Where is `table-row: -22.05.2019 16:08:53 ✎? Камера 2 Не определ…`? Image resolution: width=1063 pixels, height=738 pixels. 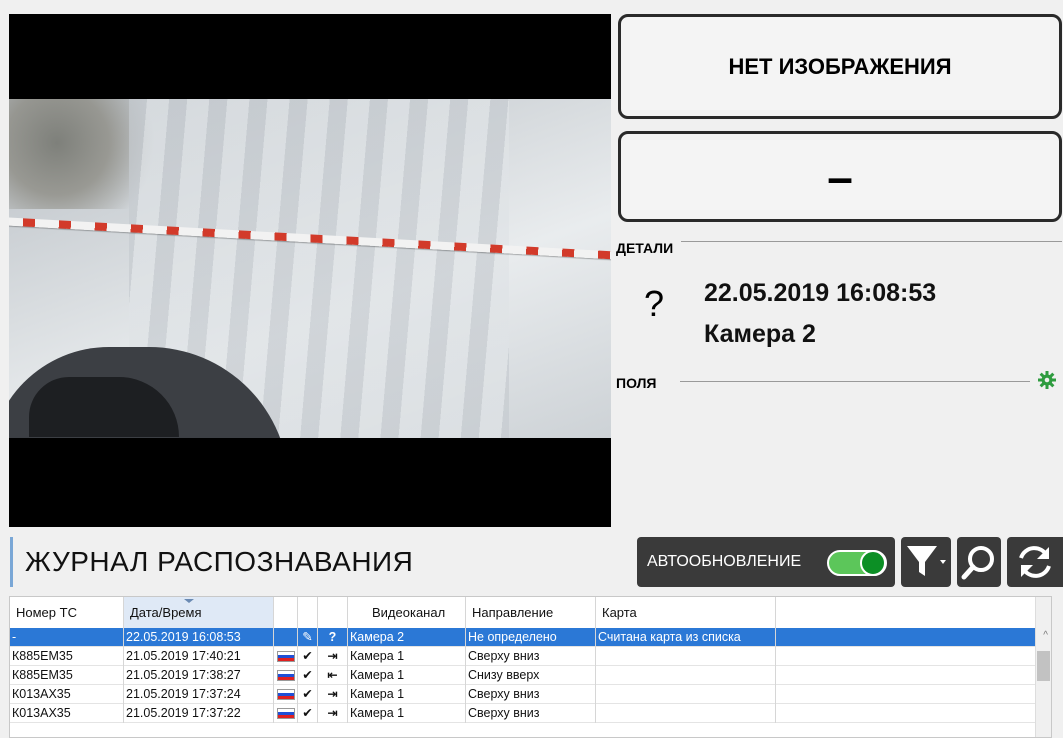
table-row: -22.05.2019 16:08:53 ✎? Камера 2 Не определ… is located at coordinates (530, 637).